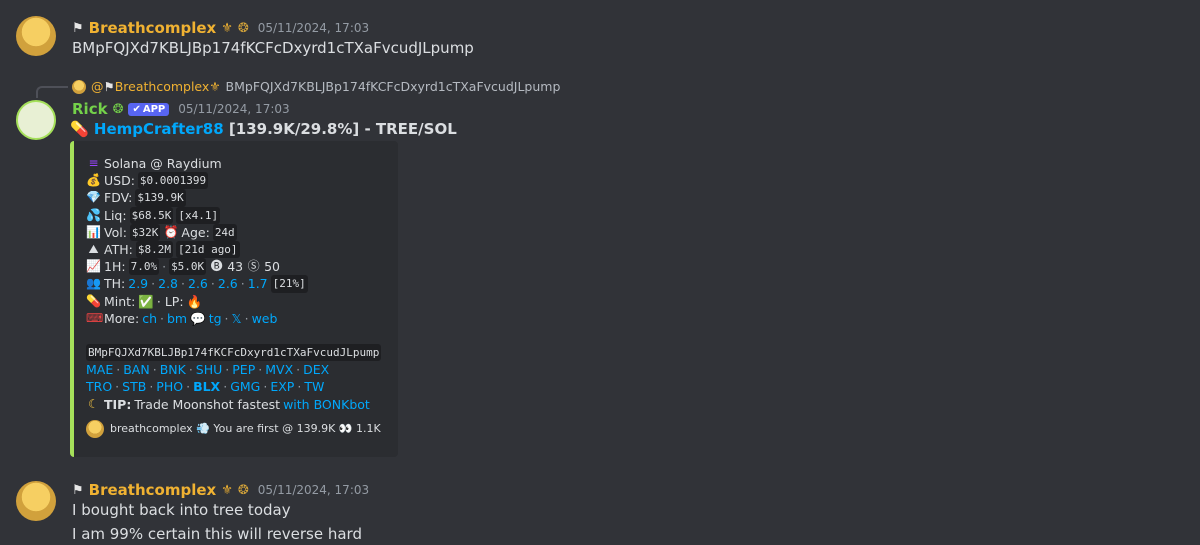 Image resolution: width=1200 pixels, height=545 pixels. What do you see at coordinates (265, 318) in the screenshot?
I see `more-link-web: web` at bounding box center [265, 318].